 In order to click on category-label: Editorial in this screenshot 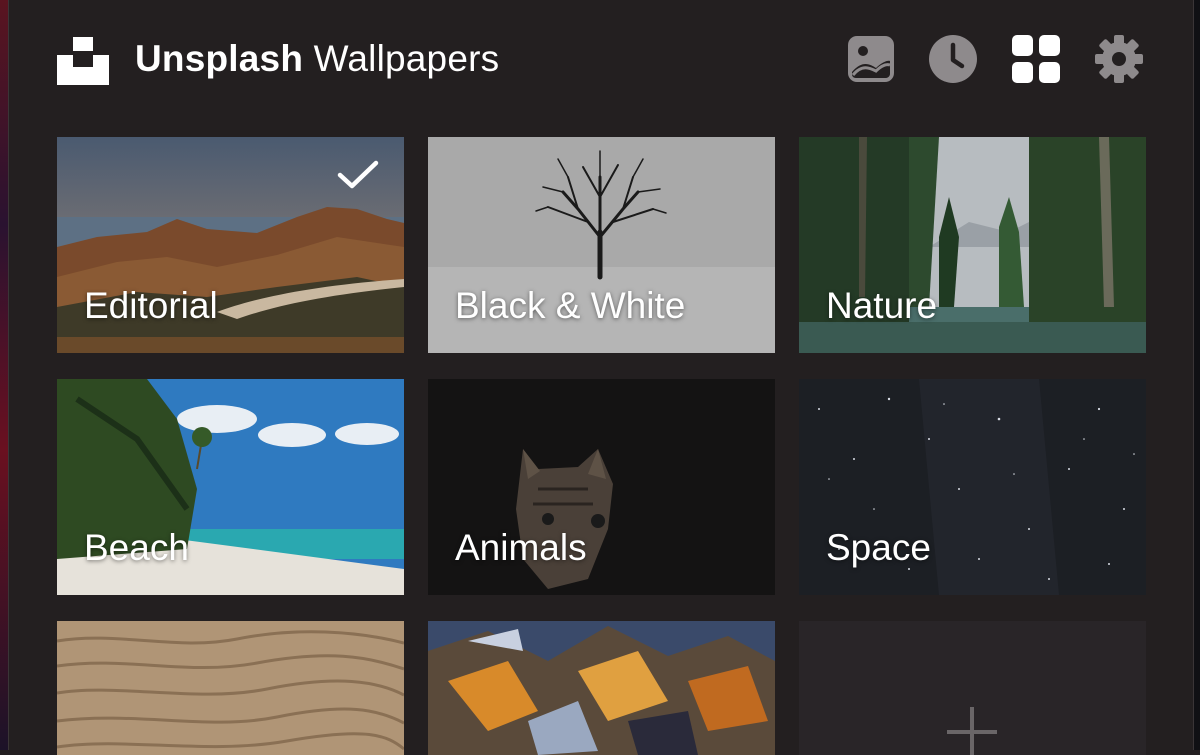, I will do `click(151, 305)`.